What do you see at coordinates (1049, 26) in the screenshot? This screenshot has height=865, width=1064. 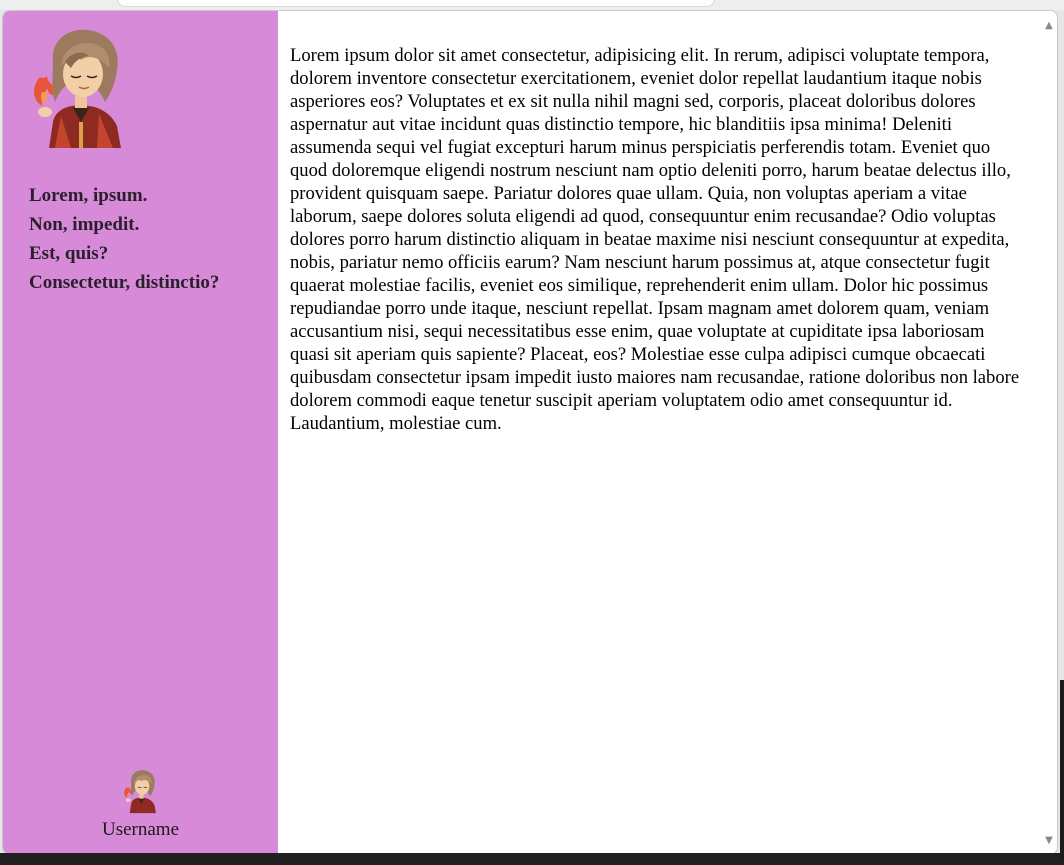 I see `triangle-up-icon: ▲` at bounding box center [1049, 26].